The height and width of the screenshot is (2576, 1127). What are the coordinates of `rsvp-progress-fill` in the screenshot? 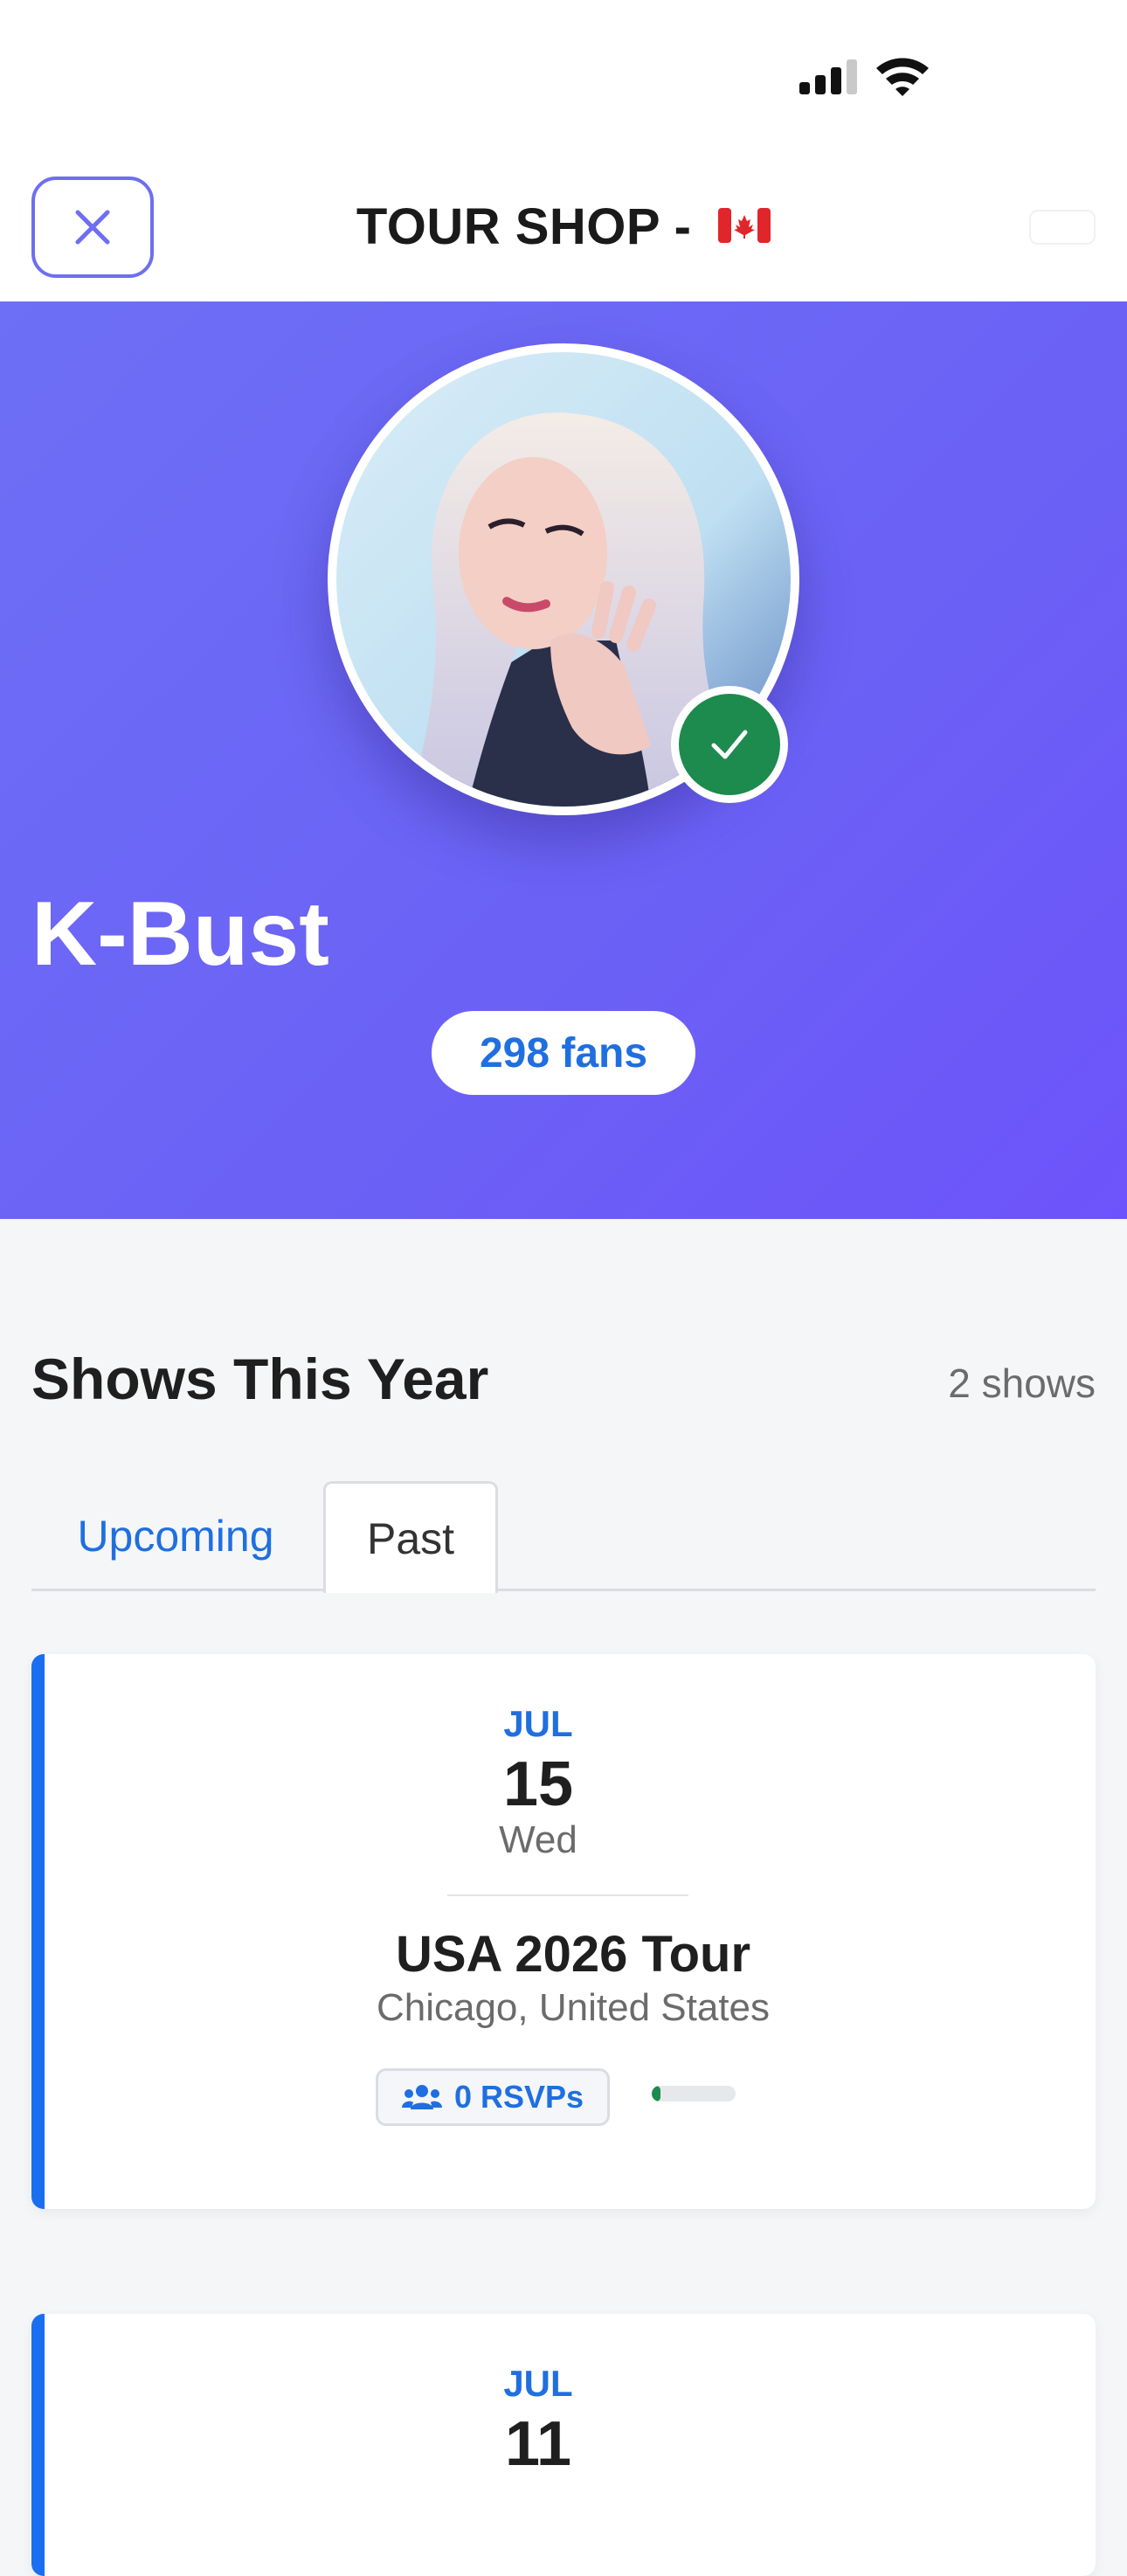 It's located at (656, 2094).